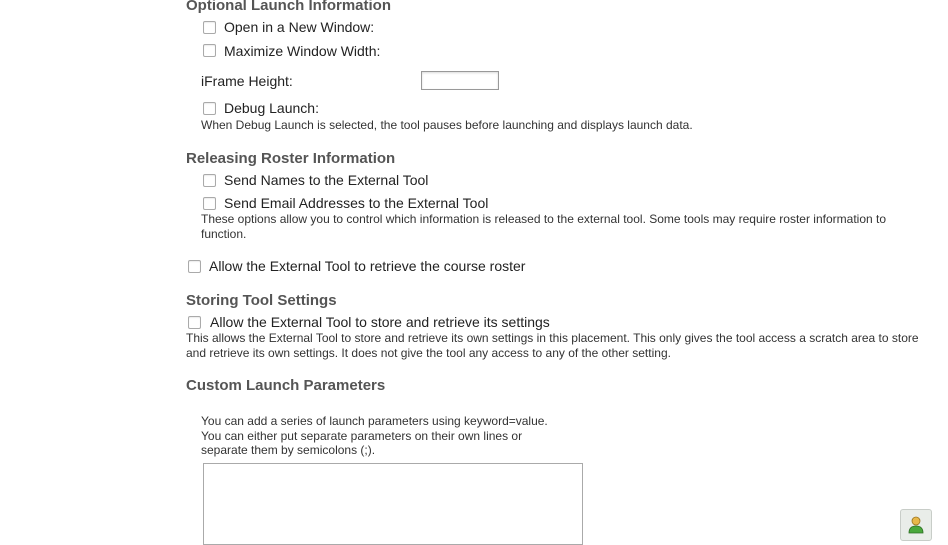 This screenshot has width=948, height=545. I want to click on iframe-height-input, so click(460, 80).